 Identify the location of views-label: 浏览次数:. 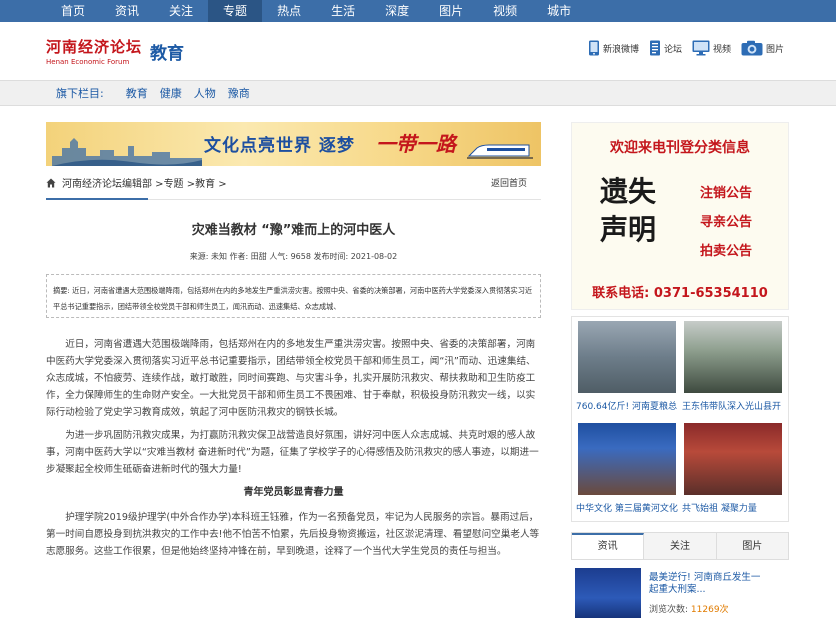
(669, 610).